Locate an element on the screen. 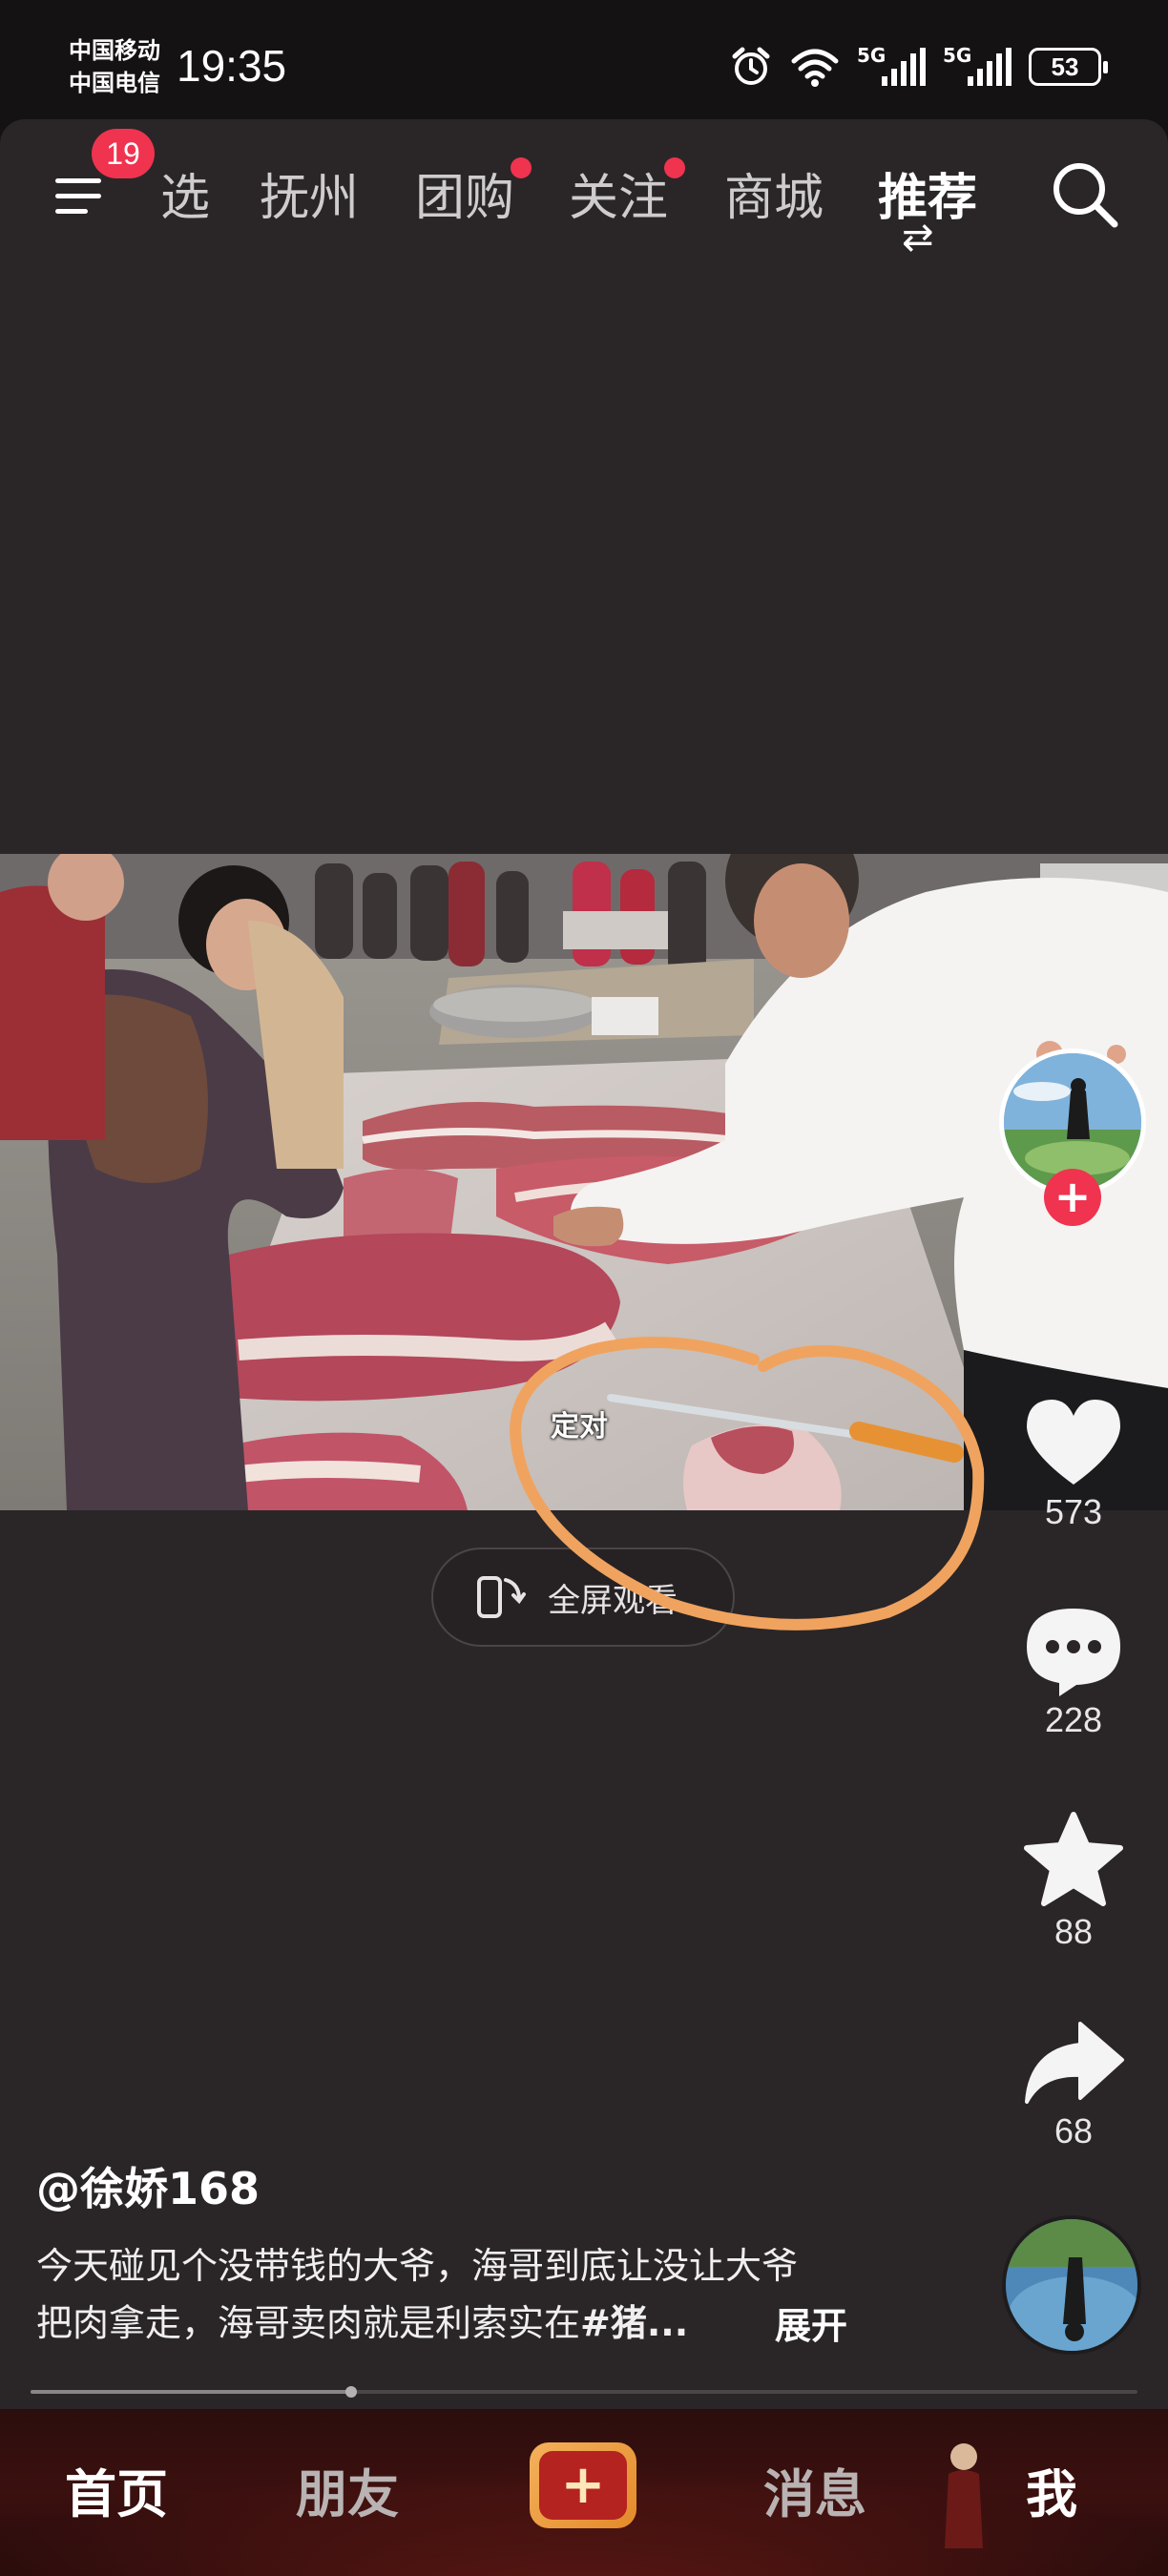 This screenshot has height=2576, width=1168. fullscreen-button: 全屏观看 is located at coordinates (583, 1597).